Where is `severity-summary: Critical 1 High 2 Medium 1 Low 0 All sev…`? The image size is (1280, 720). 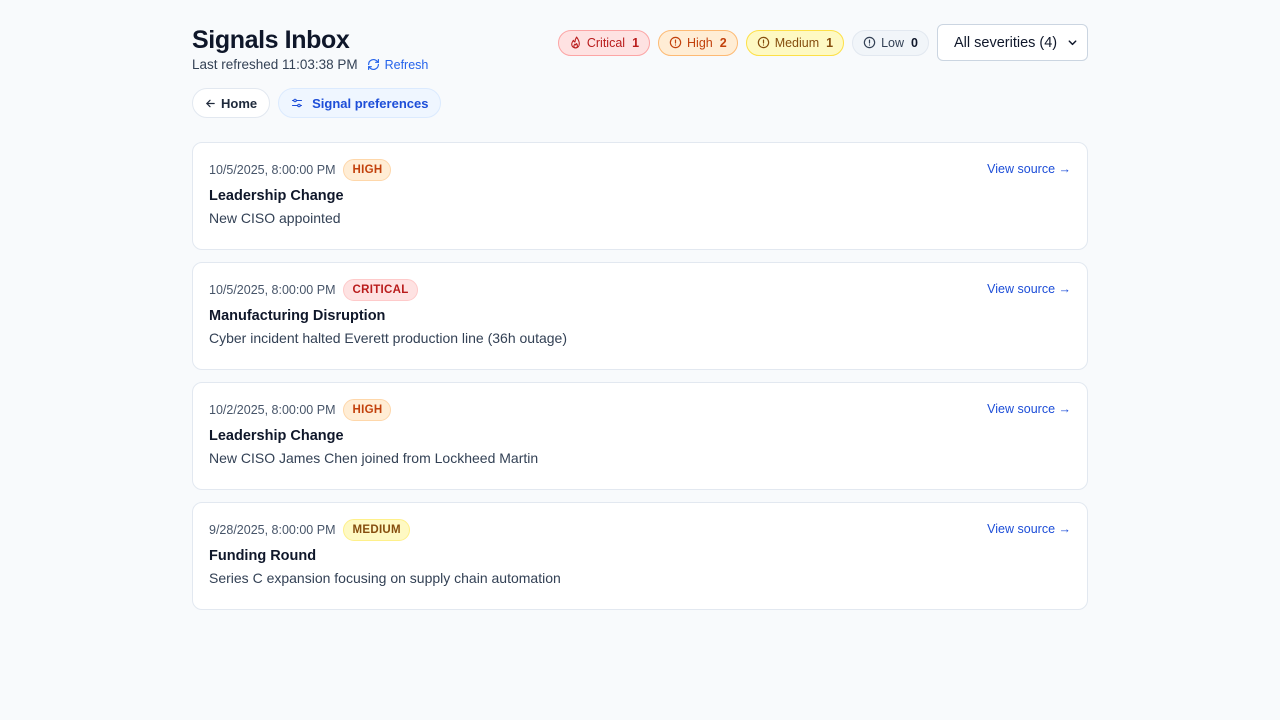
severity-summary: Critical 1 High 2 Medium 1 Low 0 All sev… is located at coordinates (822, 42).